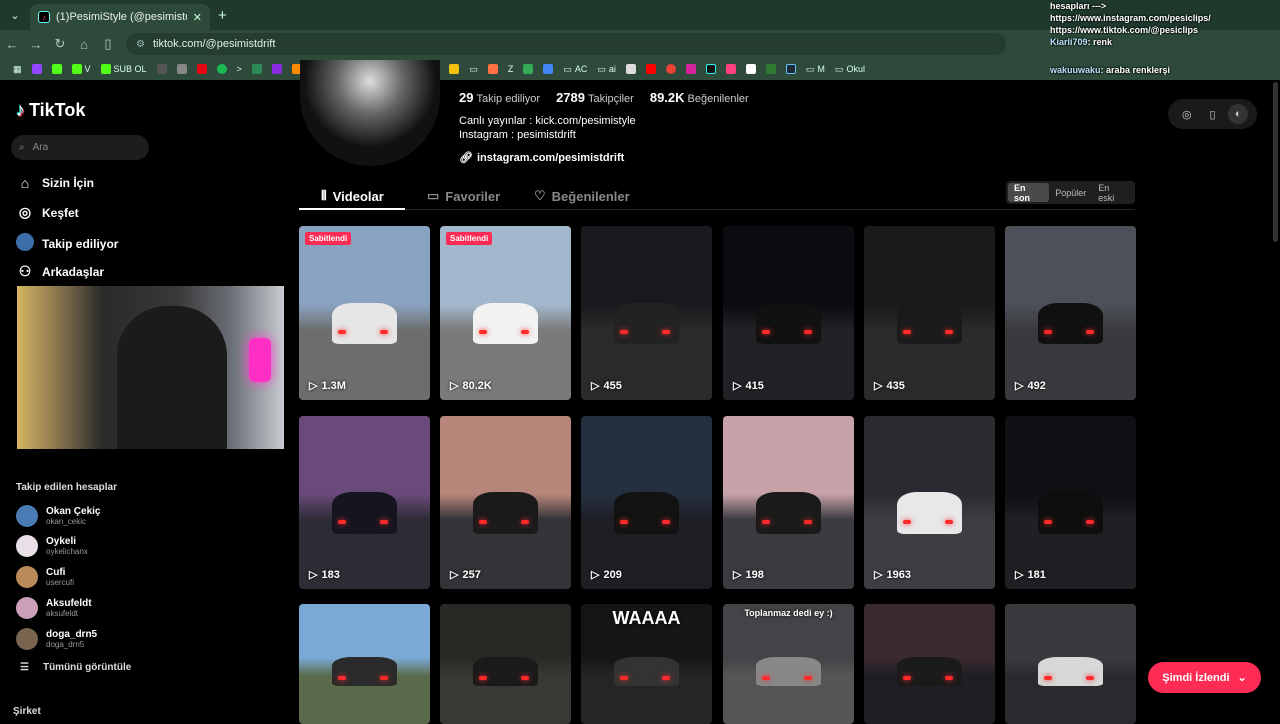 The width and height of the screenshot is (1280, 724). What do you see at coordinates (566, 44) in the screenshot?
I see `url-field: ⚙ tiktok.com/@pesimistdrift` at bounding box center [566, 44].